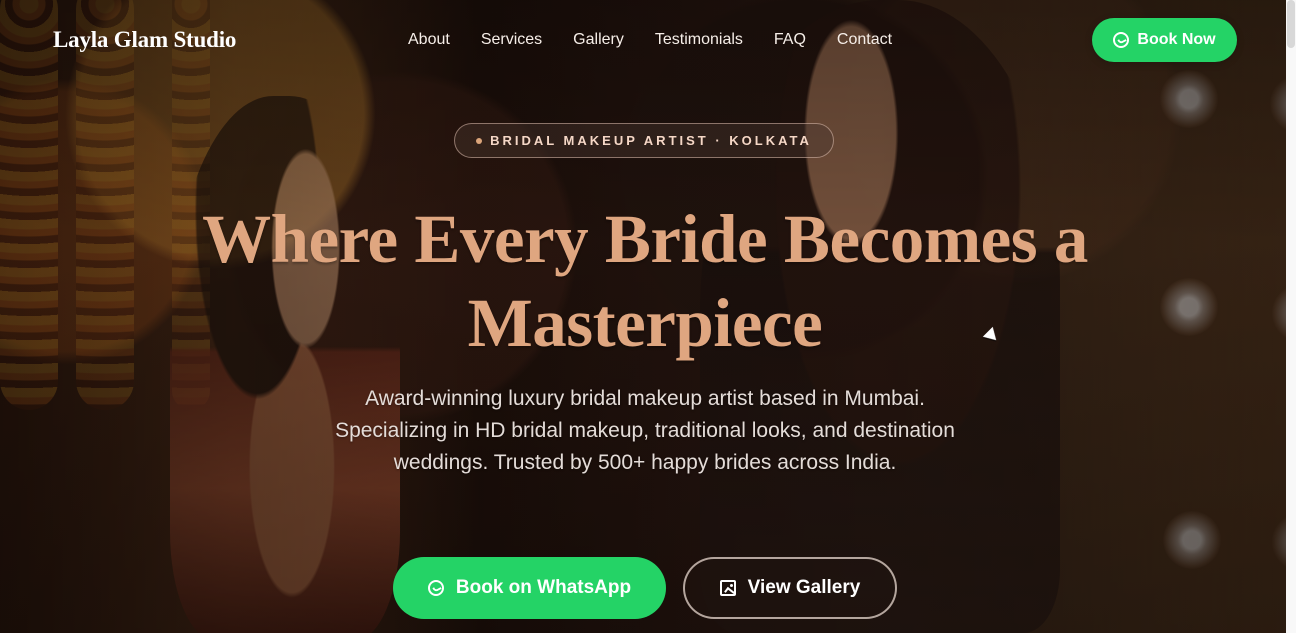 The height and width of the screenshot is (633, 1296). I want to click on badge-dot-icon, so click(479, 140).